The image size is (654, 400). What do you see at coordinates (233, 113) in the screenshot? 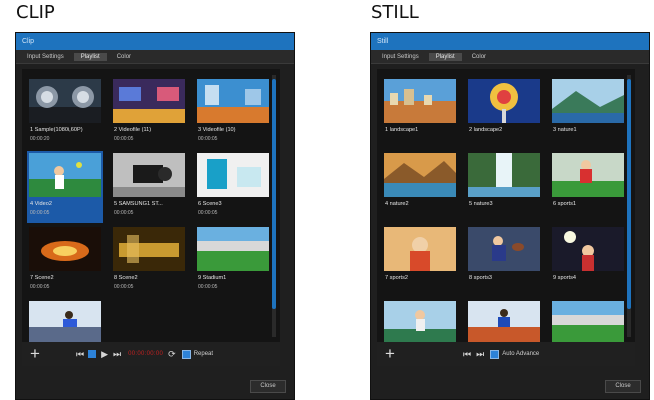
I see `clip-item-3: 3 Videofile (10) 00:00:05` at bounding box center [233, 113].